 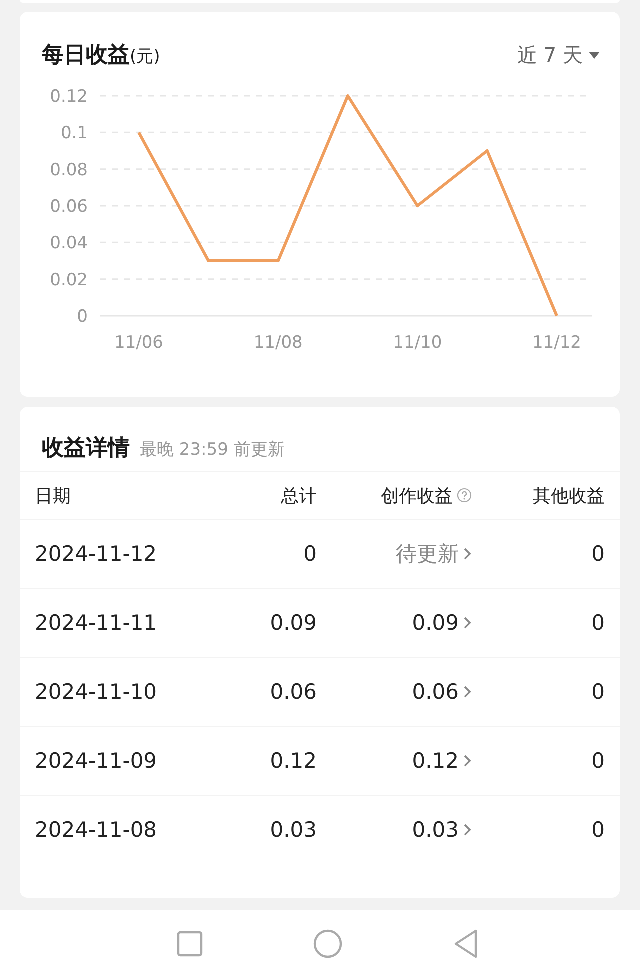 I want to click on table-cell: 0.03, so click(x=293, y=830).